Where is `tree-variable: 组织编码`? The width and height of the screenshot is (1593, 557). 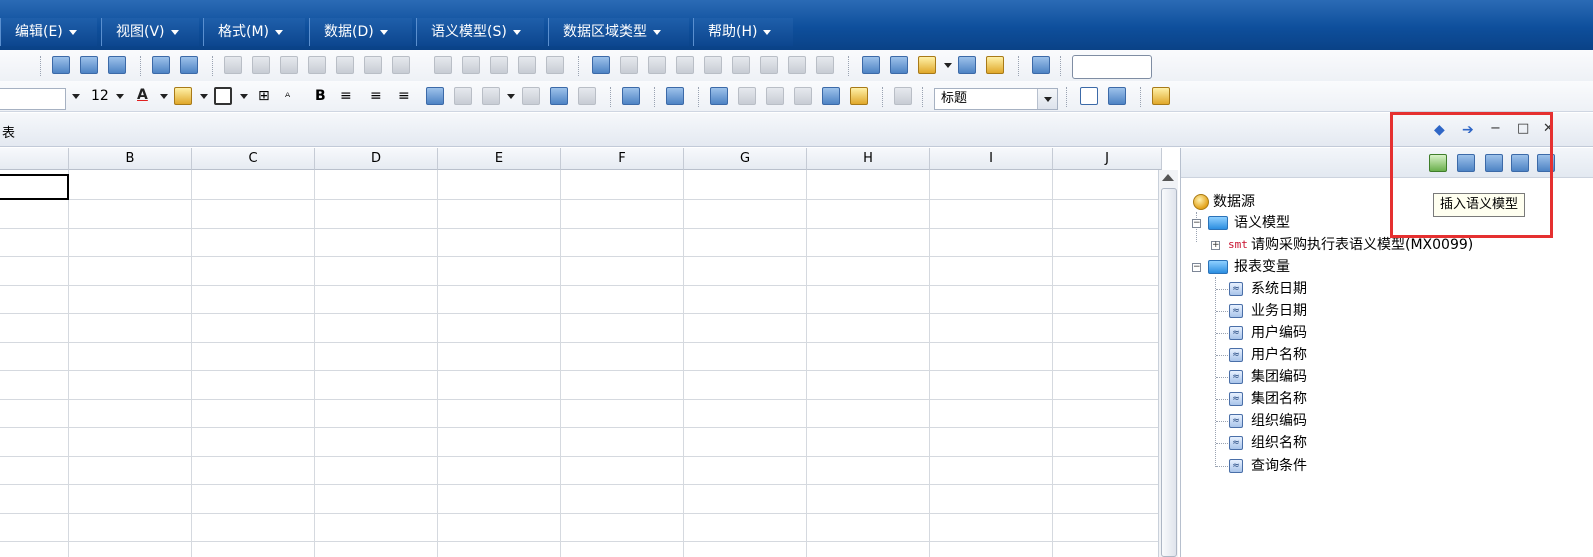
tree-variable: 组织编码 is located at coordinates (1279, 421).